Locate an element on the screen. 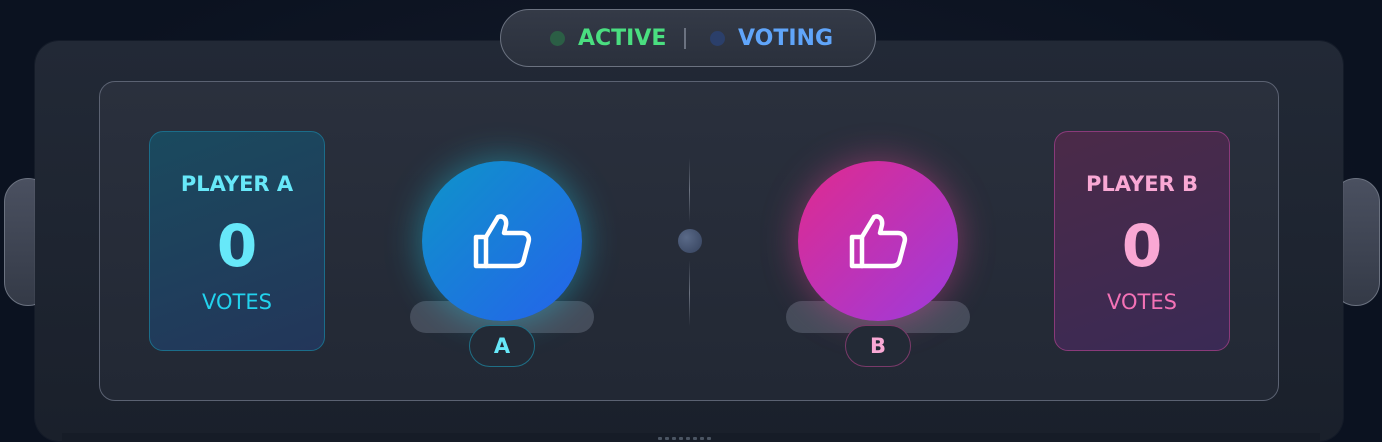 This screenshot has height=442, width=1382. voting-label: VOTING is located at coordinates (786, 38).